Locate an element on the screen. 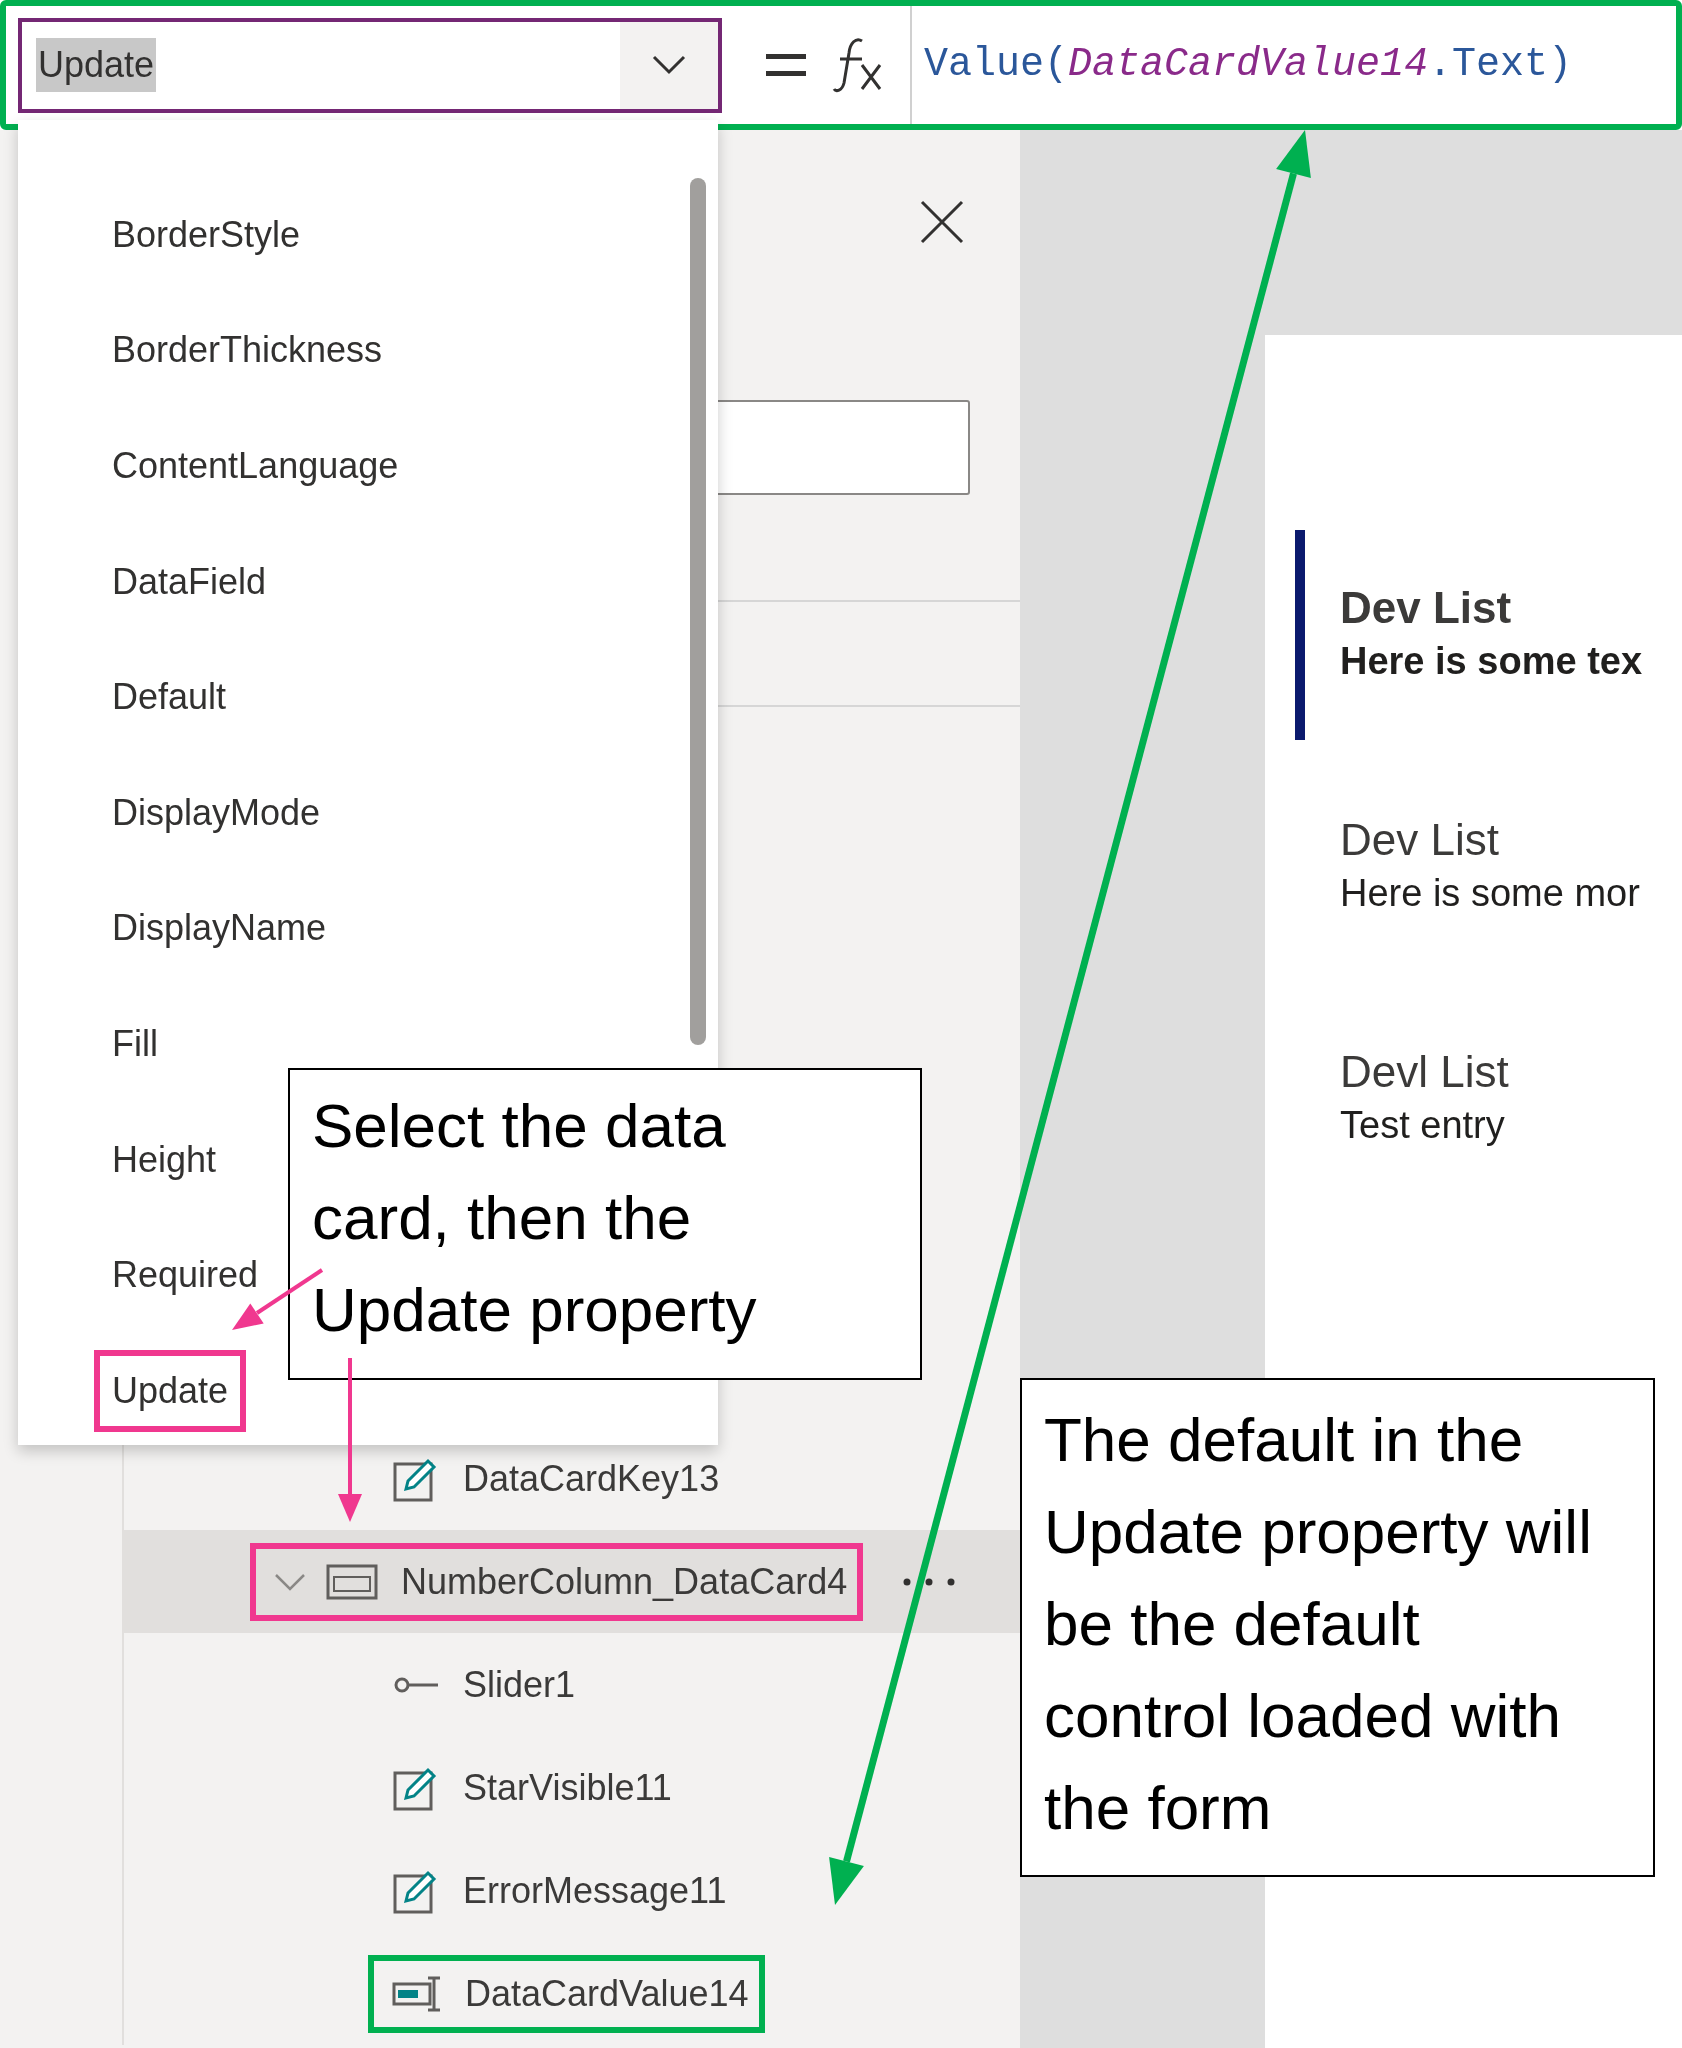  tree-item: ErrorMessage11 is located at coordinates (572, 1890).